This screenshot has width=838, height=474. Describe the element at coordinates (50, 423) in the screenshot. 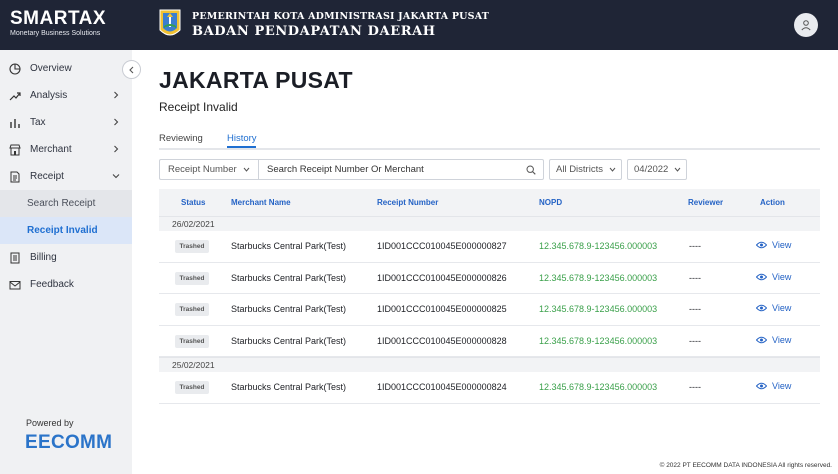

I see `powered-by-label: Powered by` at that location.